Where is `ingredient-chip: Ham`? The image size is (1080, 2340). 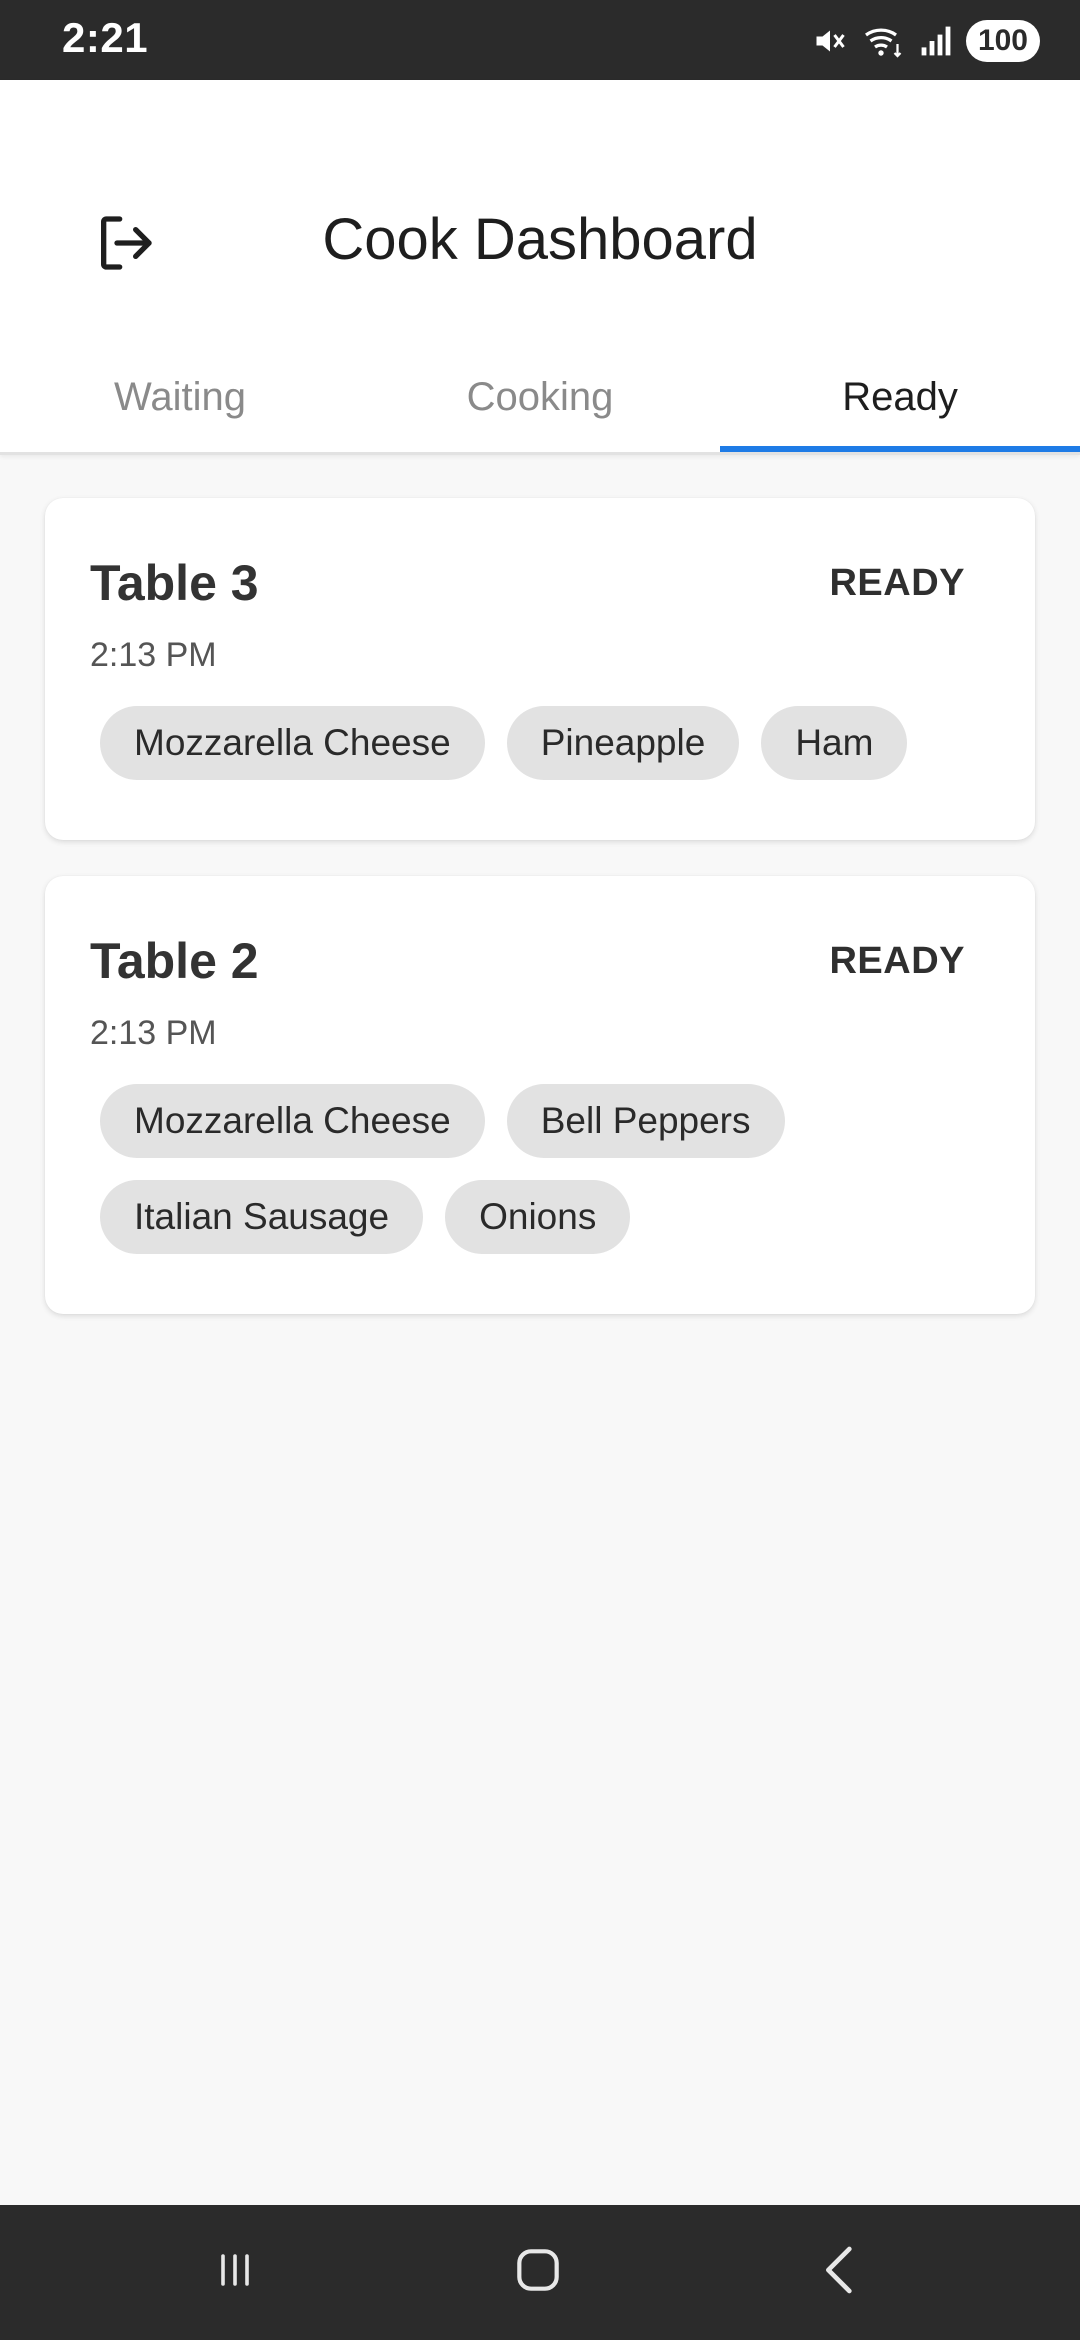
ingredient-chip: Ham is located at coordinates (834, 743).